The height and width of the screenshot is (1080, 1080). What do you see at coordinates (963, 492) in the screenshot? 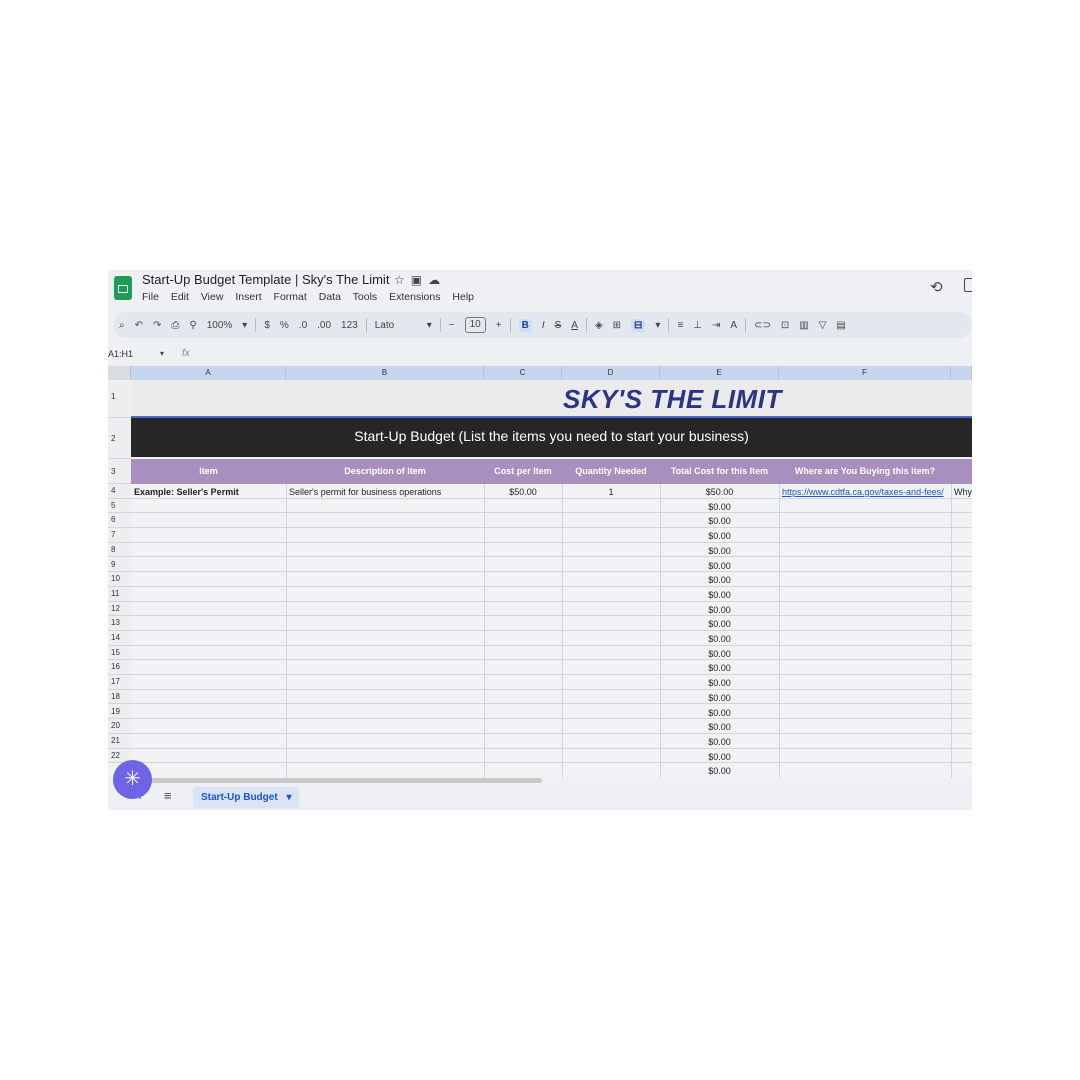
I see `overflow-cell-text: Why` at bounding box center [963, 492].